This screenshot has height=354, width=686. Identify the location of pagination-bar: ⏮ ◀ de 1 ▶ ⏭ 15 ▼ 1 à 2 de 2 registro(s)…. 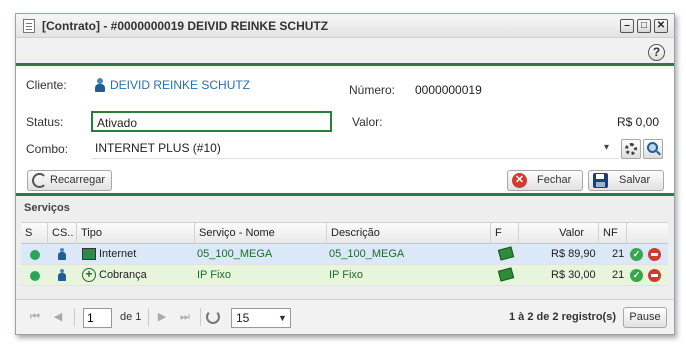
(345, 316).